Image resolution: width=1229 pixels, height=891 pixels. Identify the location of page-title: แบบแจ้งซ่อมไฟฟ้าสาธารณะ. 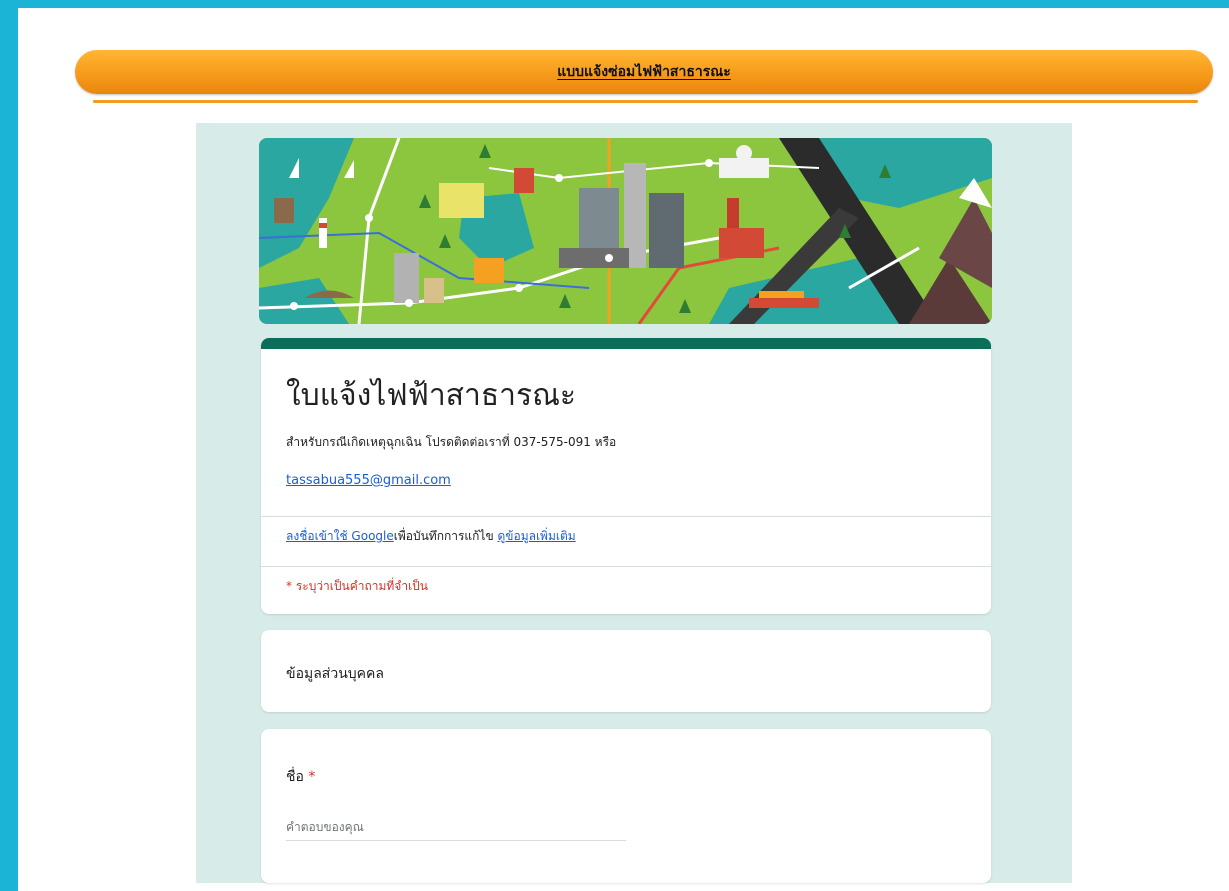
(644, 72).